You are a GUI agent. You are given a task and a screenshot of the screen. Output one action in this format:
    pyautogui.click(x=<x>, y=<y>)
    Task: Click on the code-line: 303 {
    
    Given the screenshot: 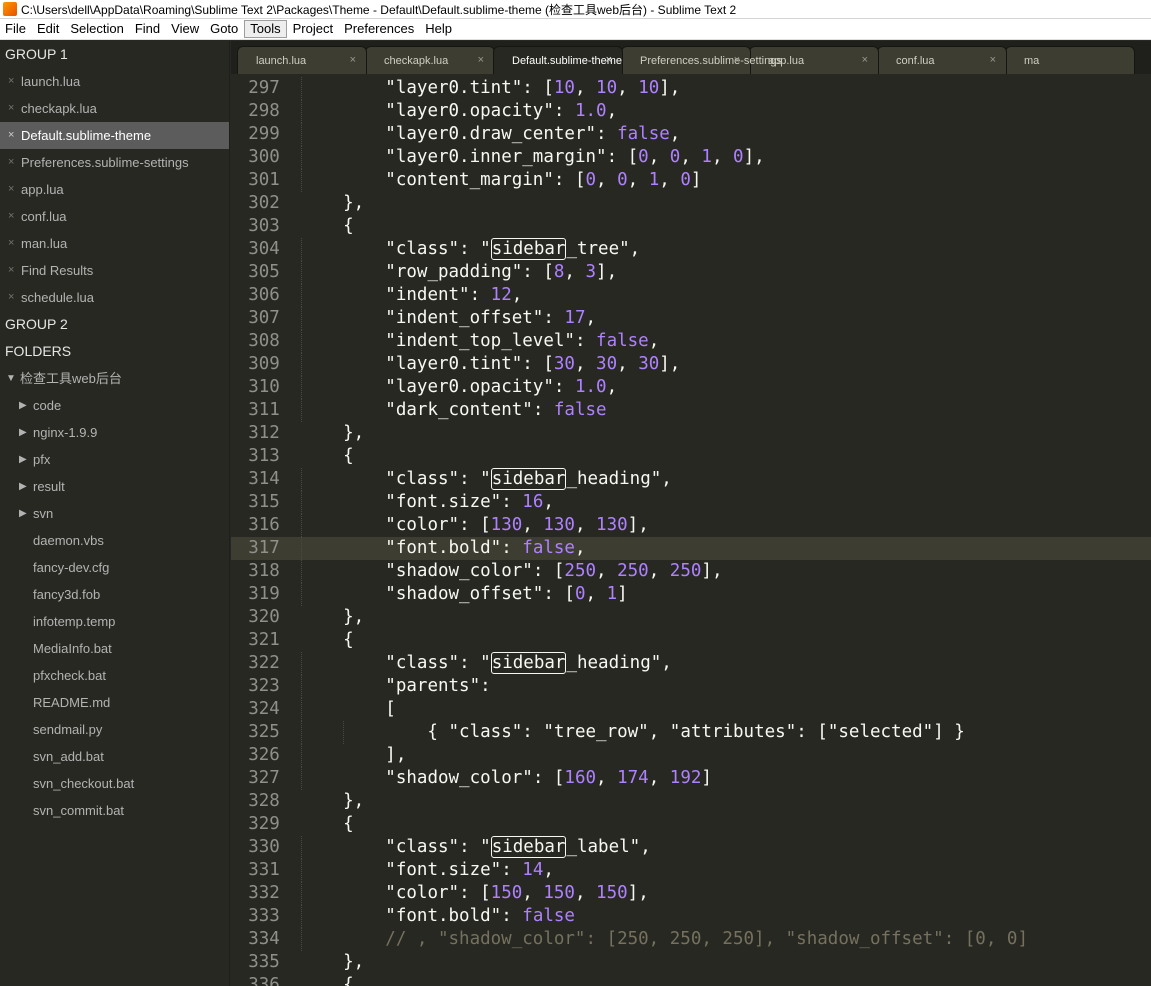 What is the action you would take?
    pyautogui.click(x=691, y=226)
    